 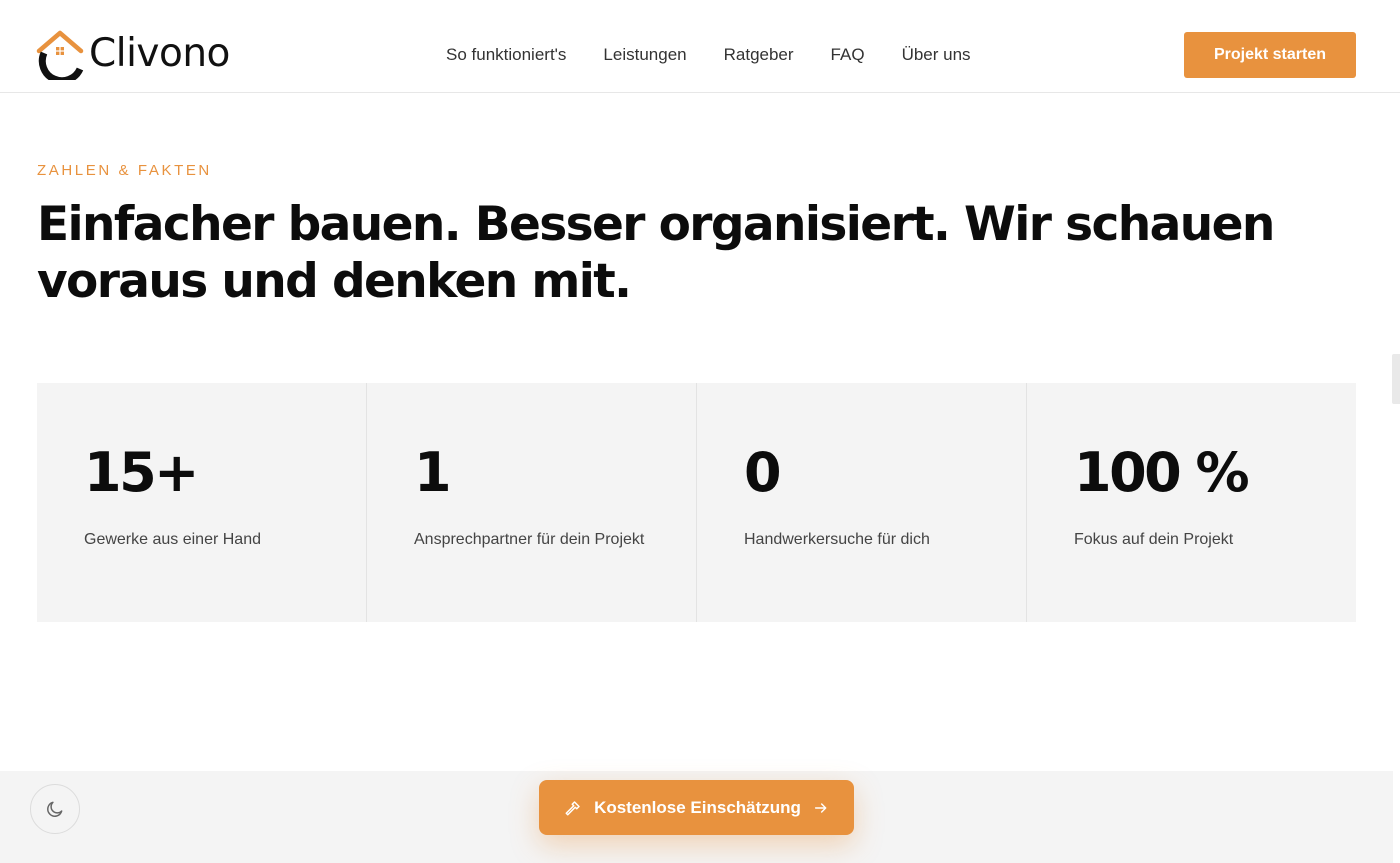 What do you see at coordinates (124, 170) in the screenshot?
I see `section-eyebrow: ZAHLEN & FAKTEN` at bounding box center [124, 170].